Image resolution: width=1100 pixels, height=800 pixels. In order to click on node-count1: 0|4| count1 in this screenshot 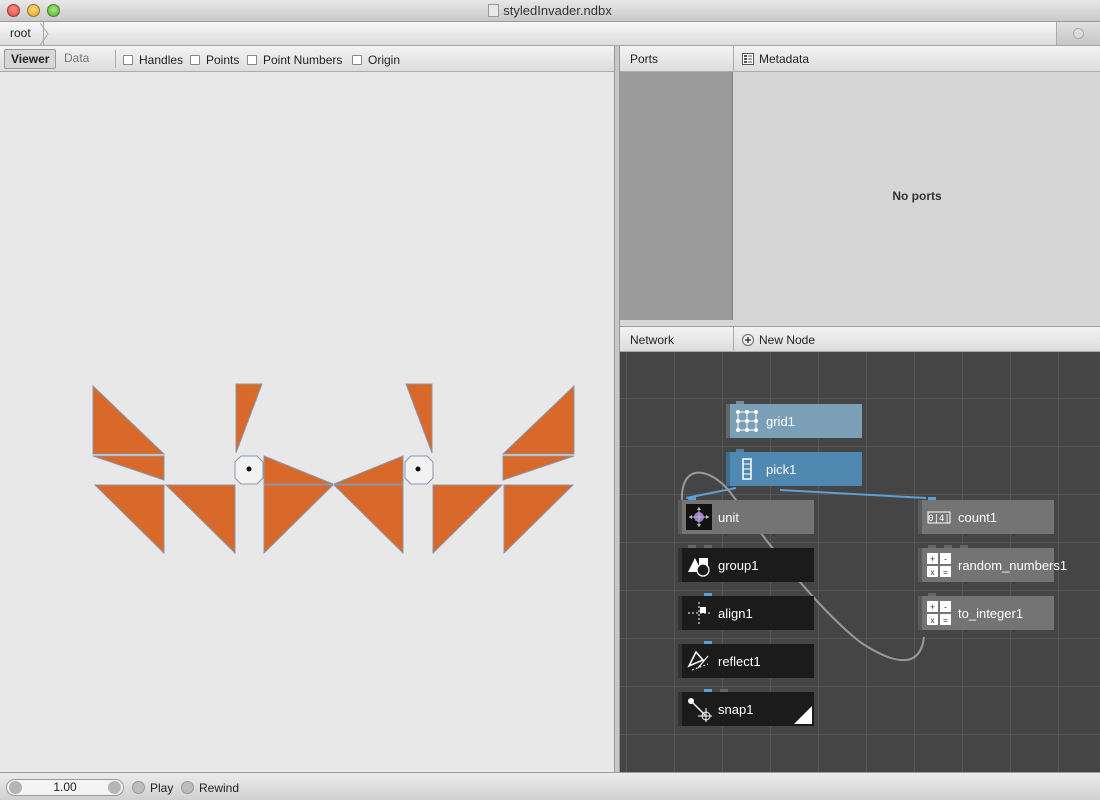, I will do `click(986, 515)`.